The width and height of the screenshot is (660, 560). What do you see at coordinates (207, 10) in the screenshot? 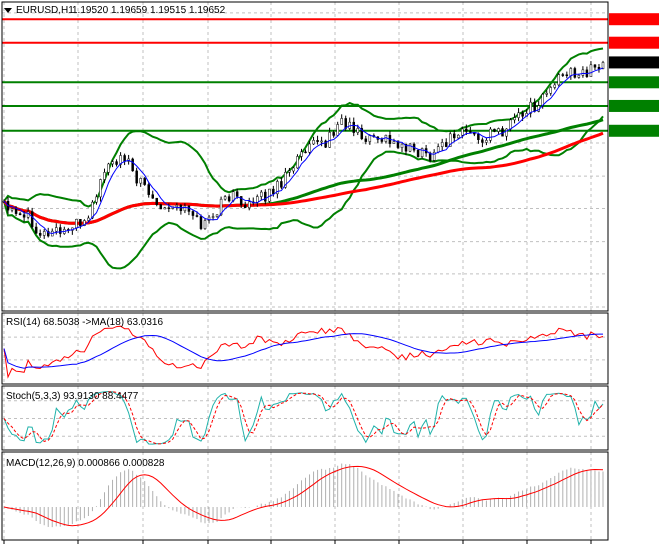
I see `close-price: 1.19652` at bounding box center [207, 10].